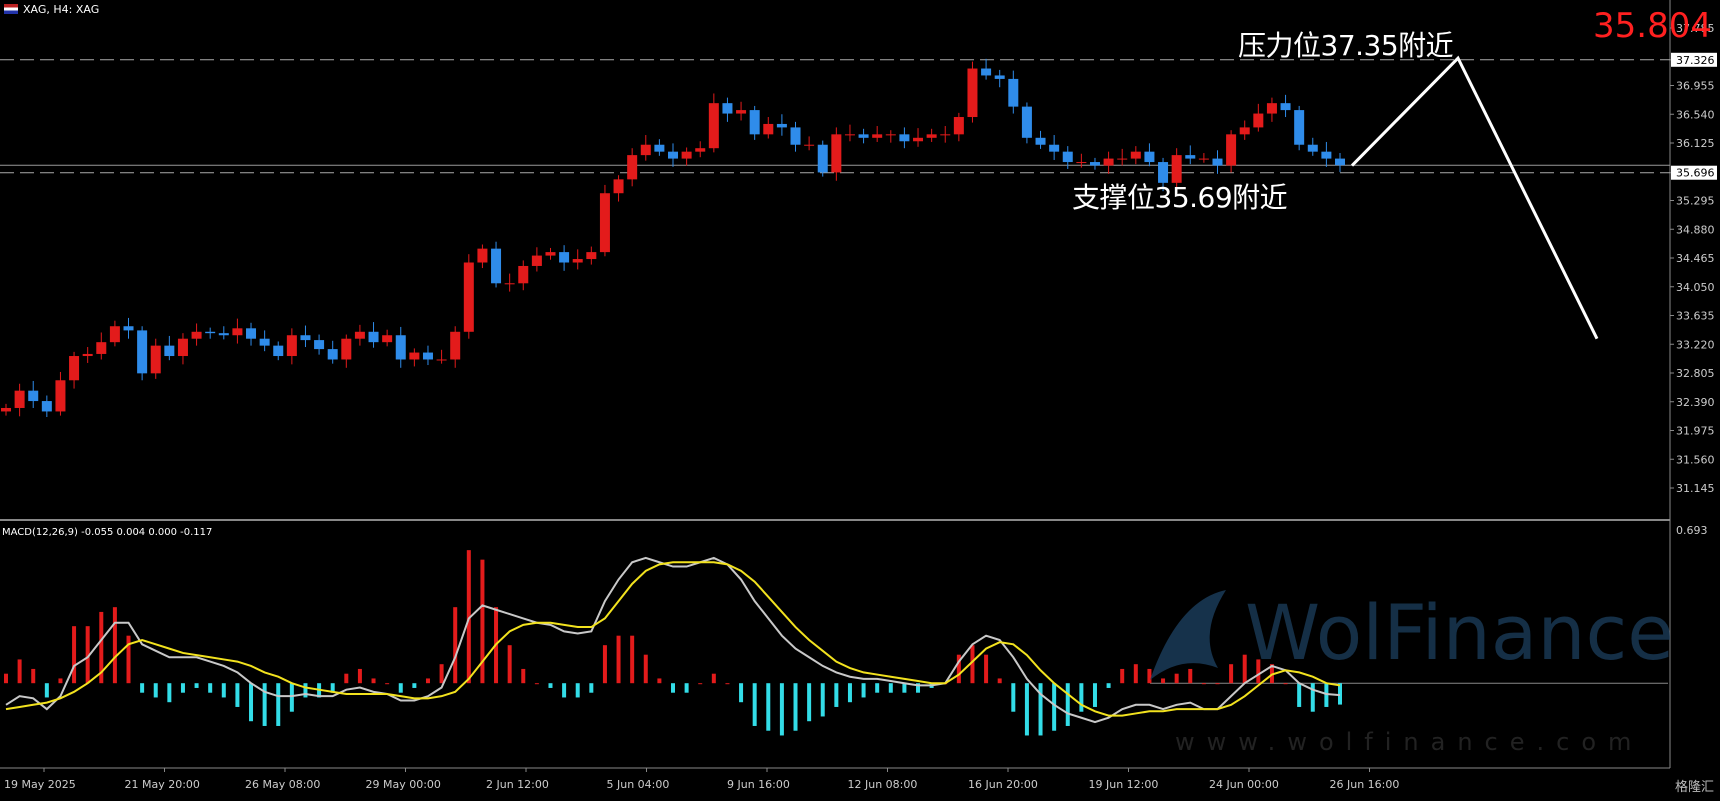  I want to click on time-tick-label: 9 Jun 16:00, so click(758, 784).